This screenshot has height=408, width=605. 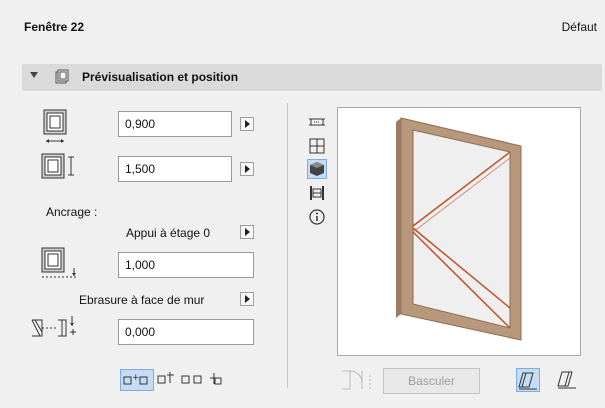 What do you see at coordinates (57, 166) in the screenshot?
I see `height-icon` at bounding box center [57, 166].